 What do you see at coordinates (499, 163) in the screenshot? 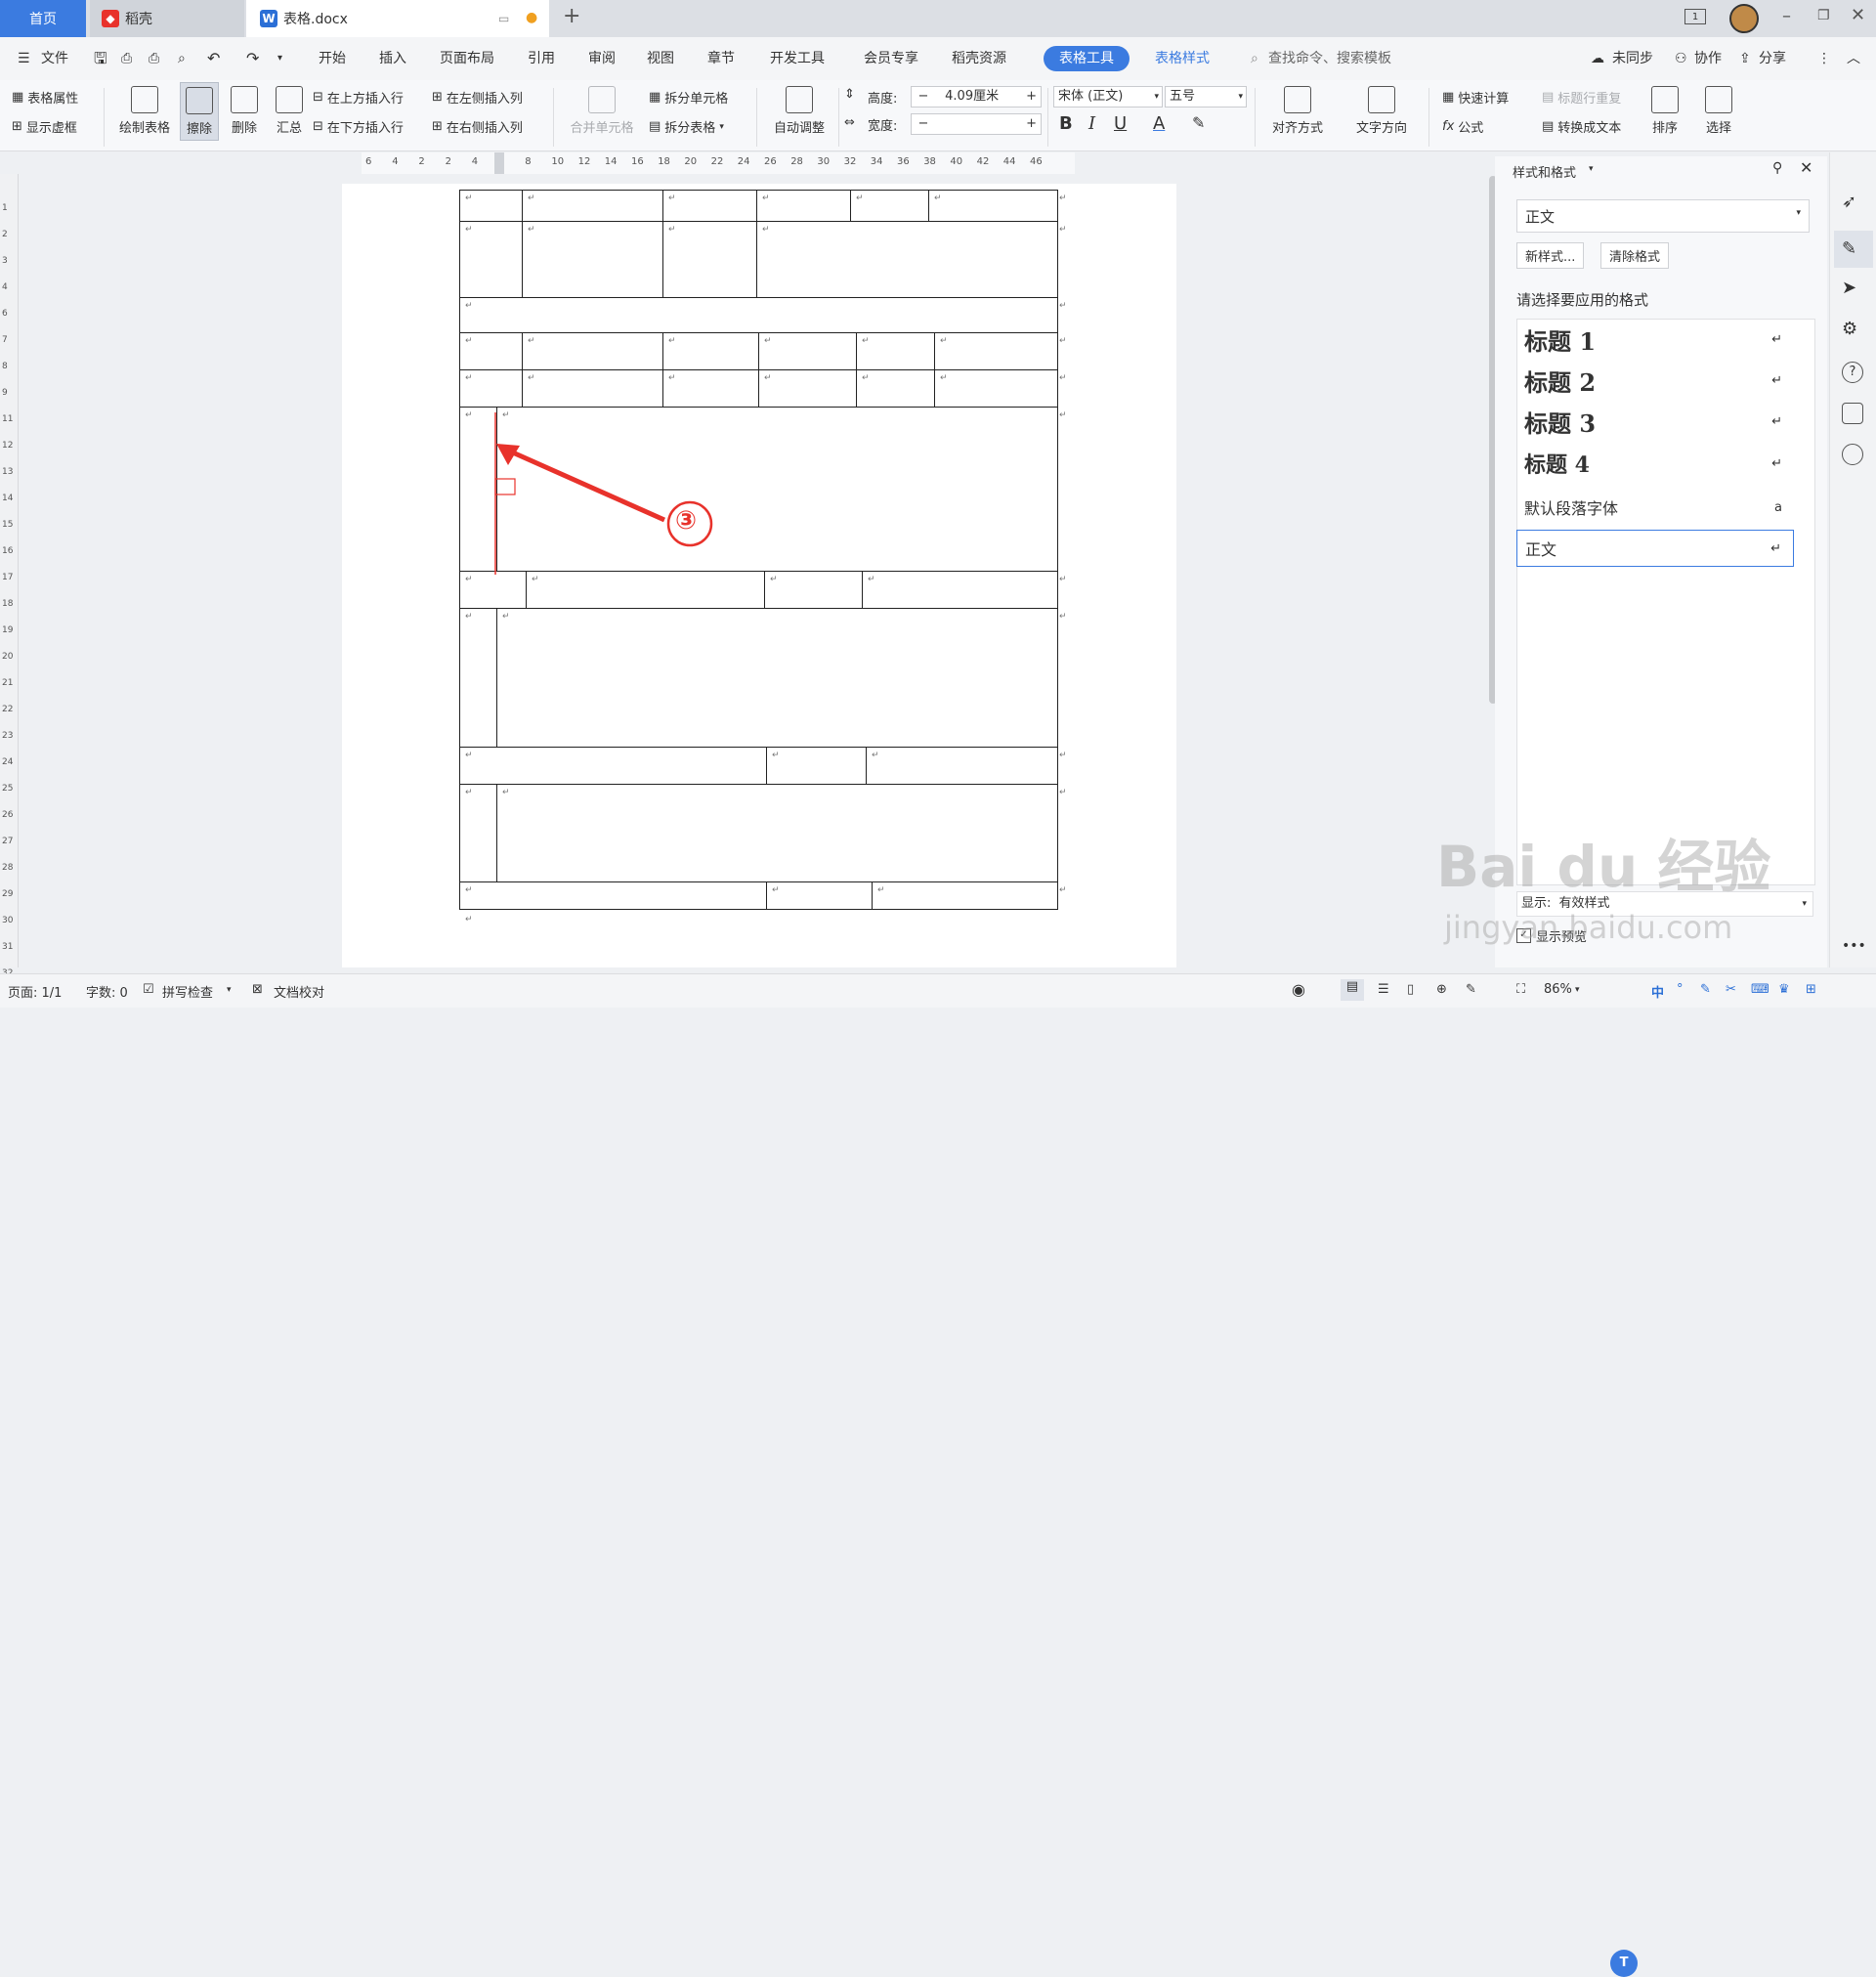
I see `ruler-marker` at bounding box center [499, 163].